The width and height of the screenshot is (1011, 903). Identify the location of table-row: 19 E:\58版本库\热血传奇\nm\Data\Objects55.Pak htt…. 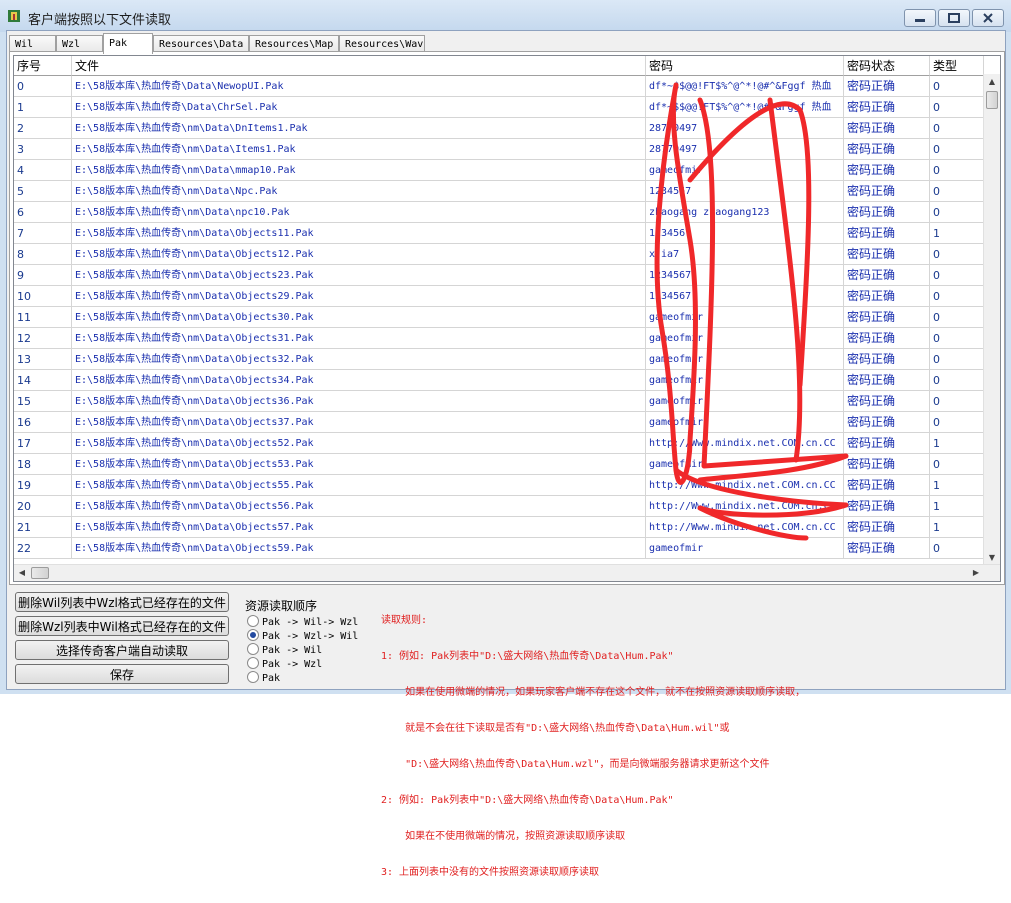
(499, 485).